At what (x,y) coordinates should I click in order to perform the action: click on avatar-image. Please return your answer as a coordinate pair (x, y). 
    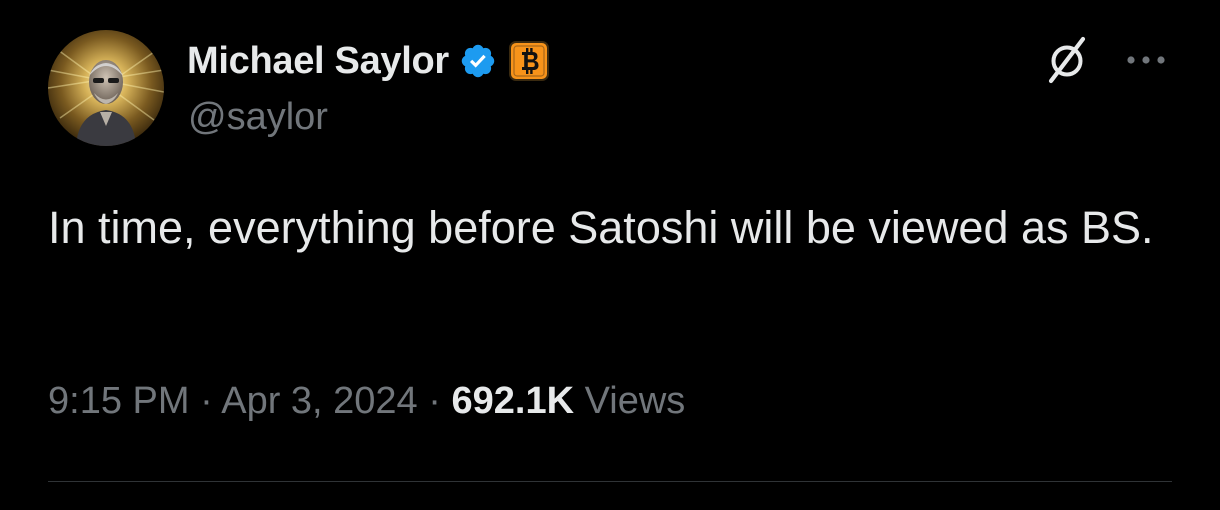
    Looking at the image, I should click on (106, 88).